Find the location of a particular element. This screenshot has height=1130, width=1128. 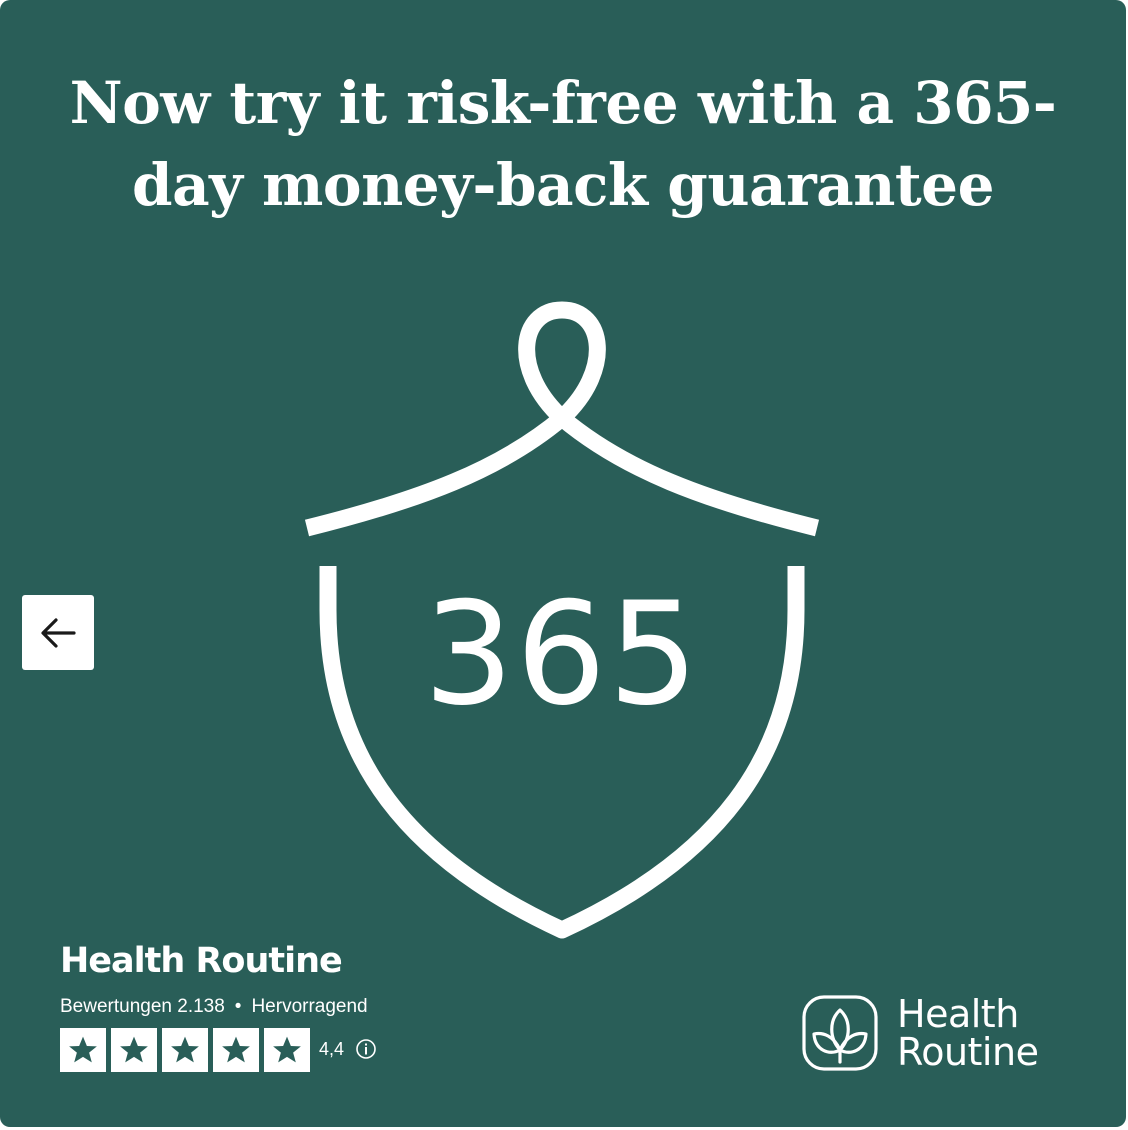

arrow-left-icon is located at coordinates (58, 632).